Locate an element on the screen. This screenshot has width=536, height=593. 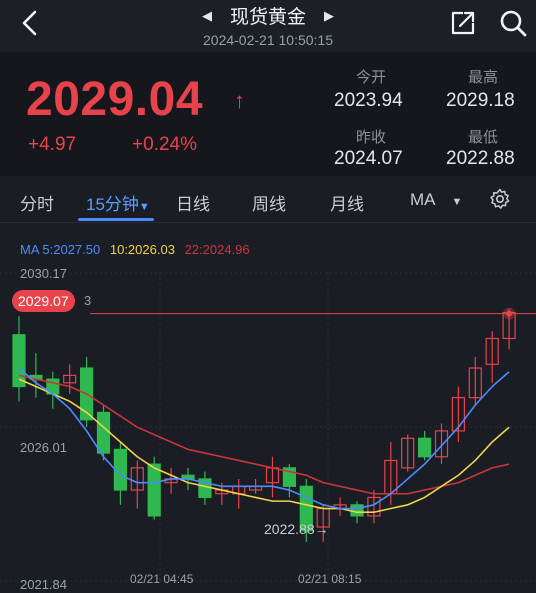
period-tabs: 分时 15分钟▼ 日线 周线 月线 MA ▼ is located at coordinates (268, 199).